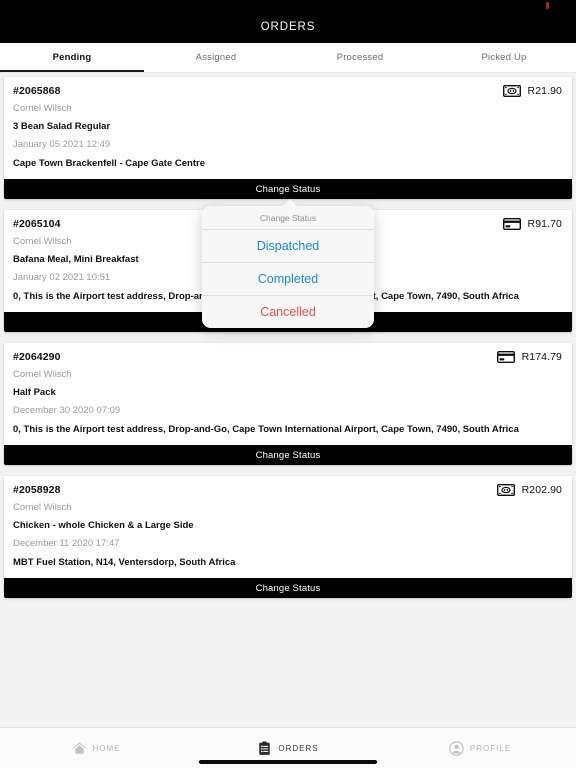  I want to click on tab-pending-label: Pending, so click(72, 57).